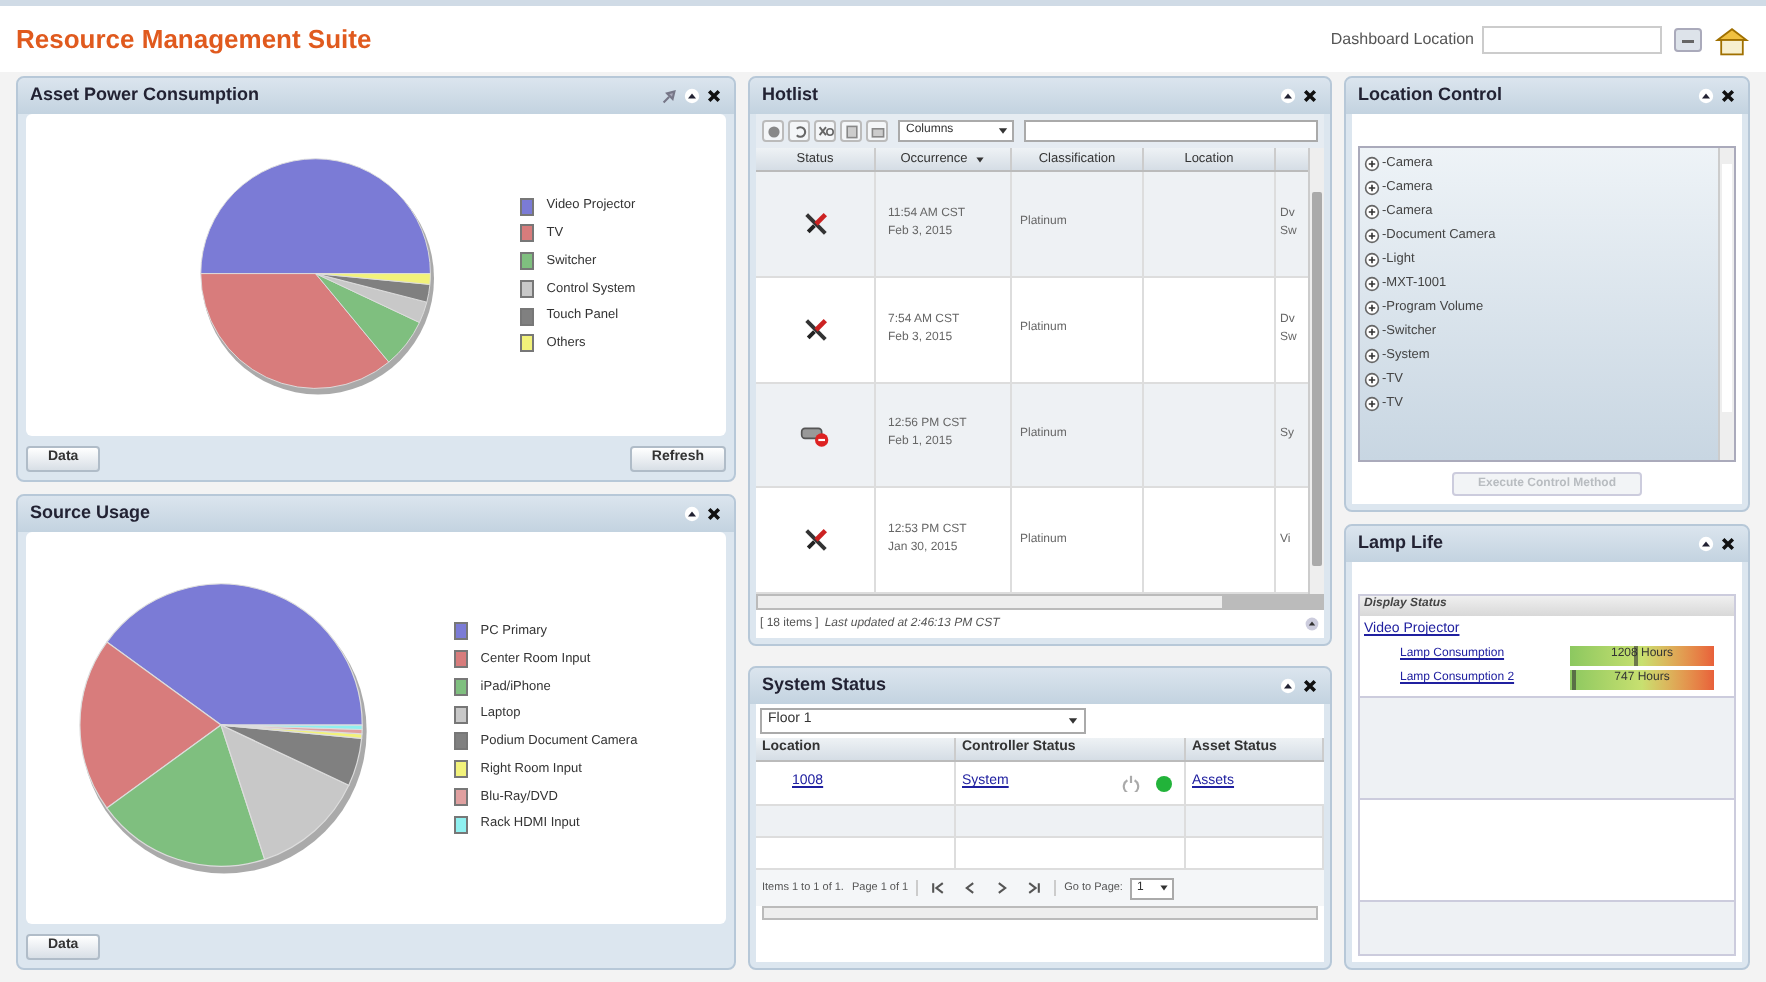  I want to click on location-field, so click(1572, 39).